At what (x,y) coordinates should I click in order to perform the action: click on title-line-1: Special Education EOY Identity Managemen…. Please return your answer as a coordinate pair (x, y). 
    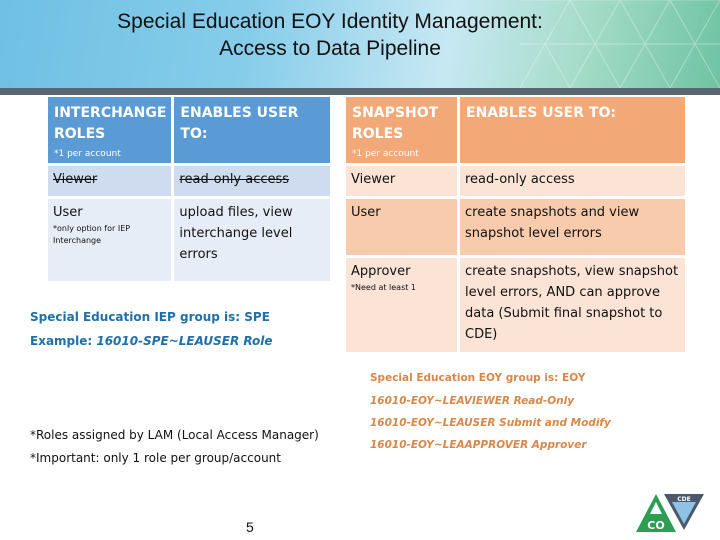
    Looking at the image, I should click on (330, 21).